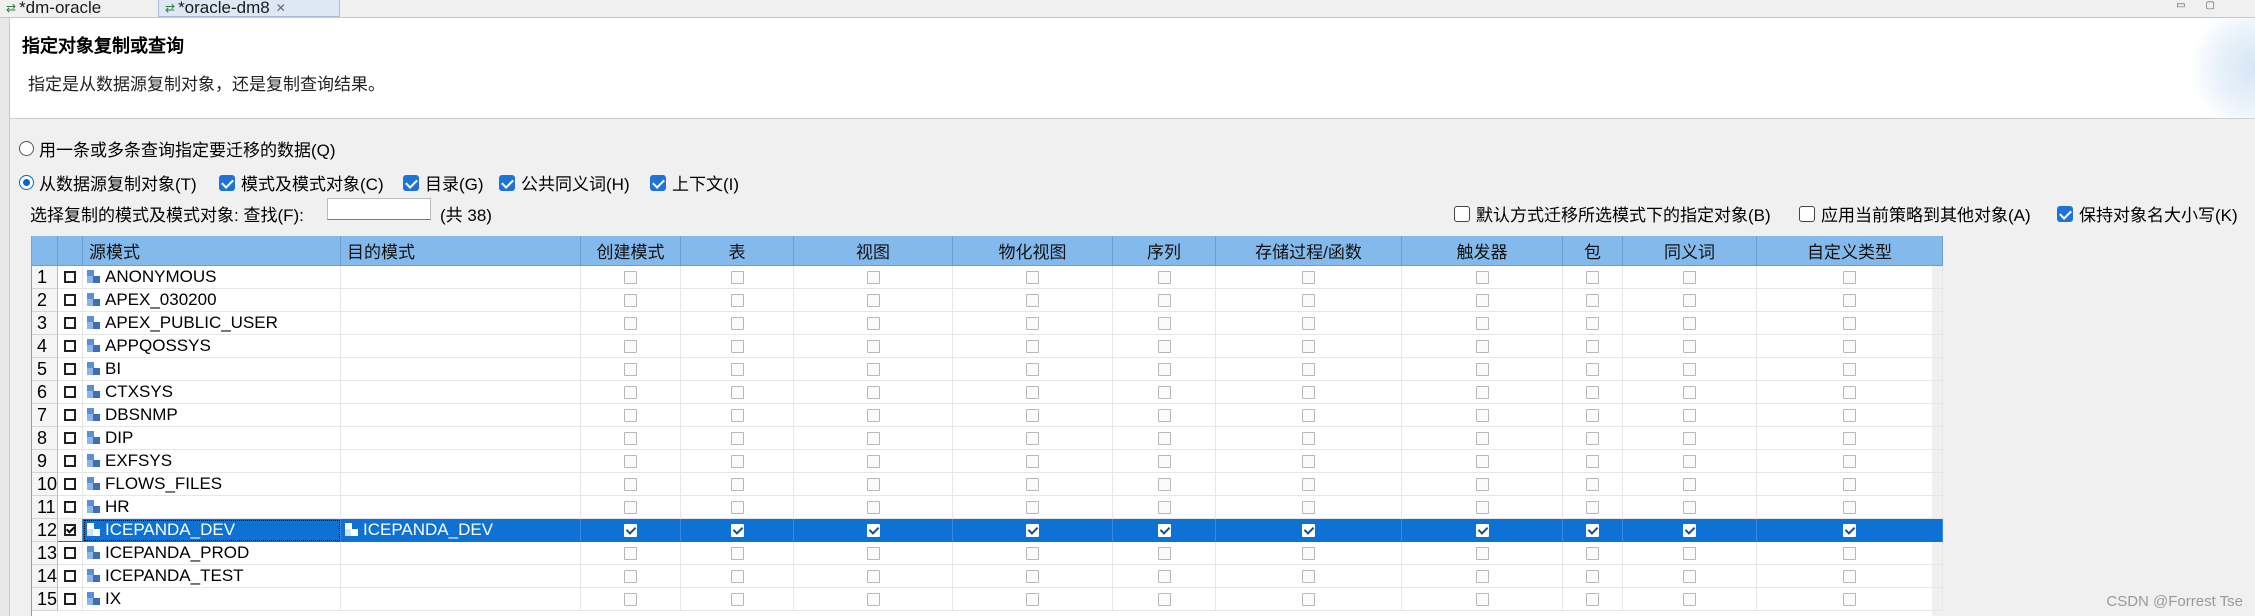 The height and width of the screenshot is (616, 2255). What do you see at coordinates (737, 251) in the screenshot?
I see `column-header: 表` at bounding box center [737, 251].